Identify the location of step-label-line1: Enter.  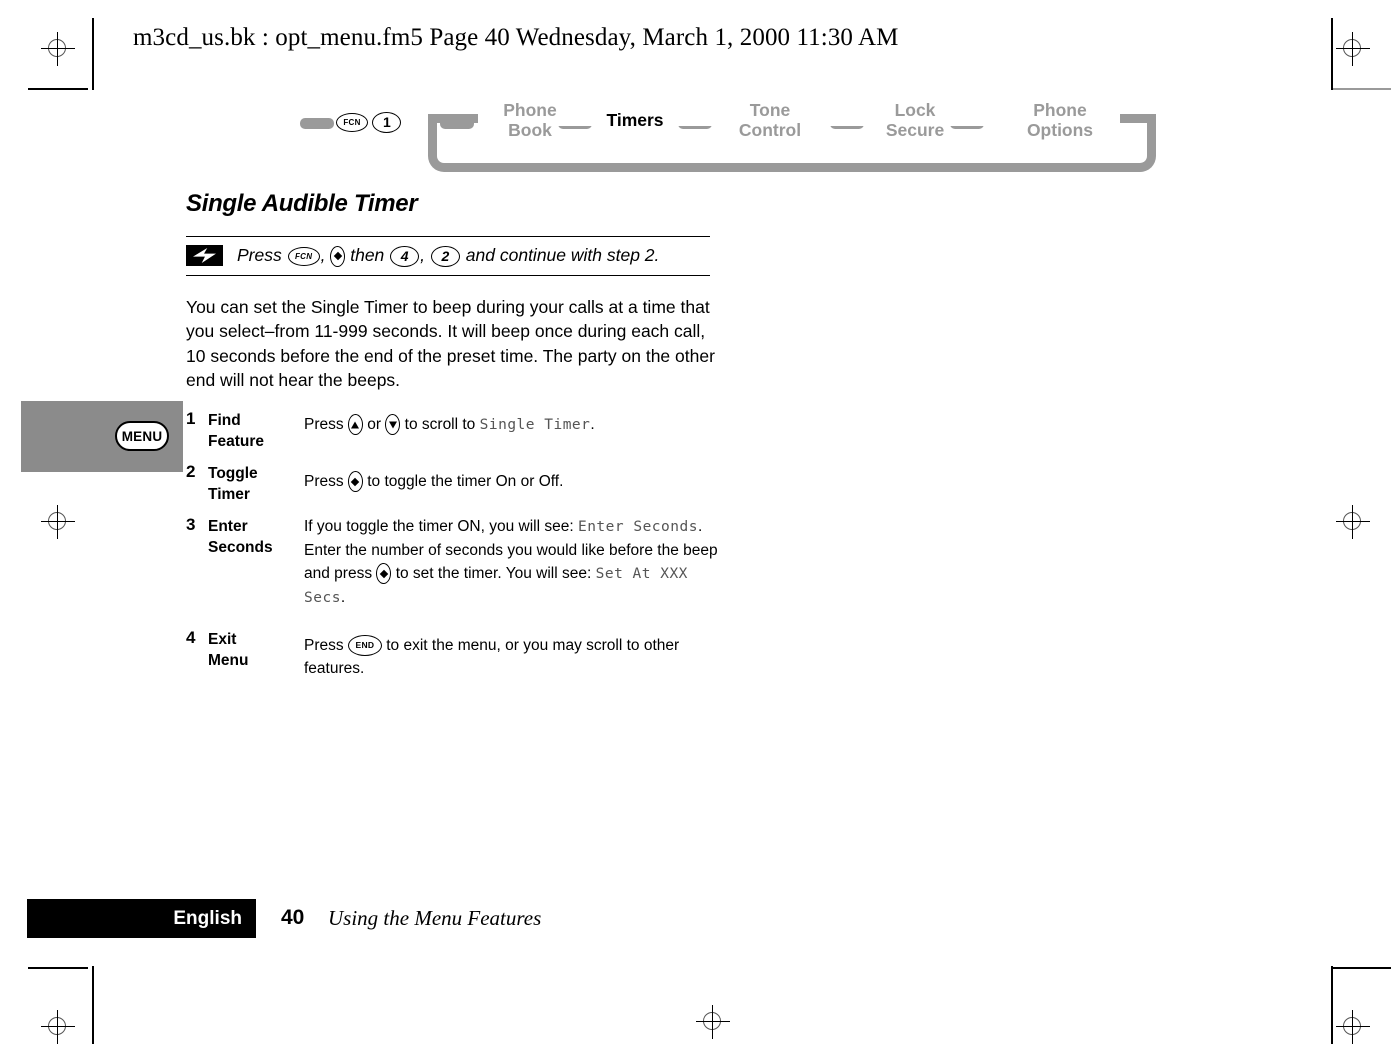
(228, 526).